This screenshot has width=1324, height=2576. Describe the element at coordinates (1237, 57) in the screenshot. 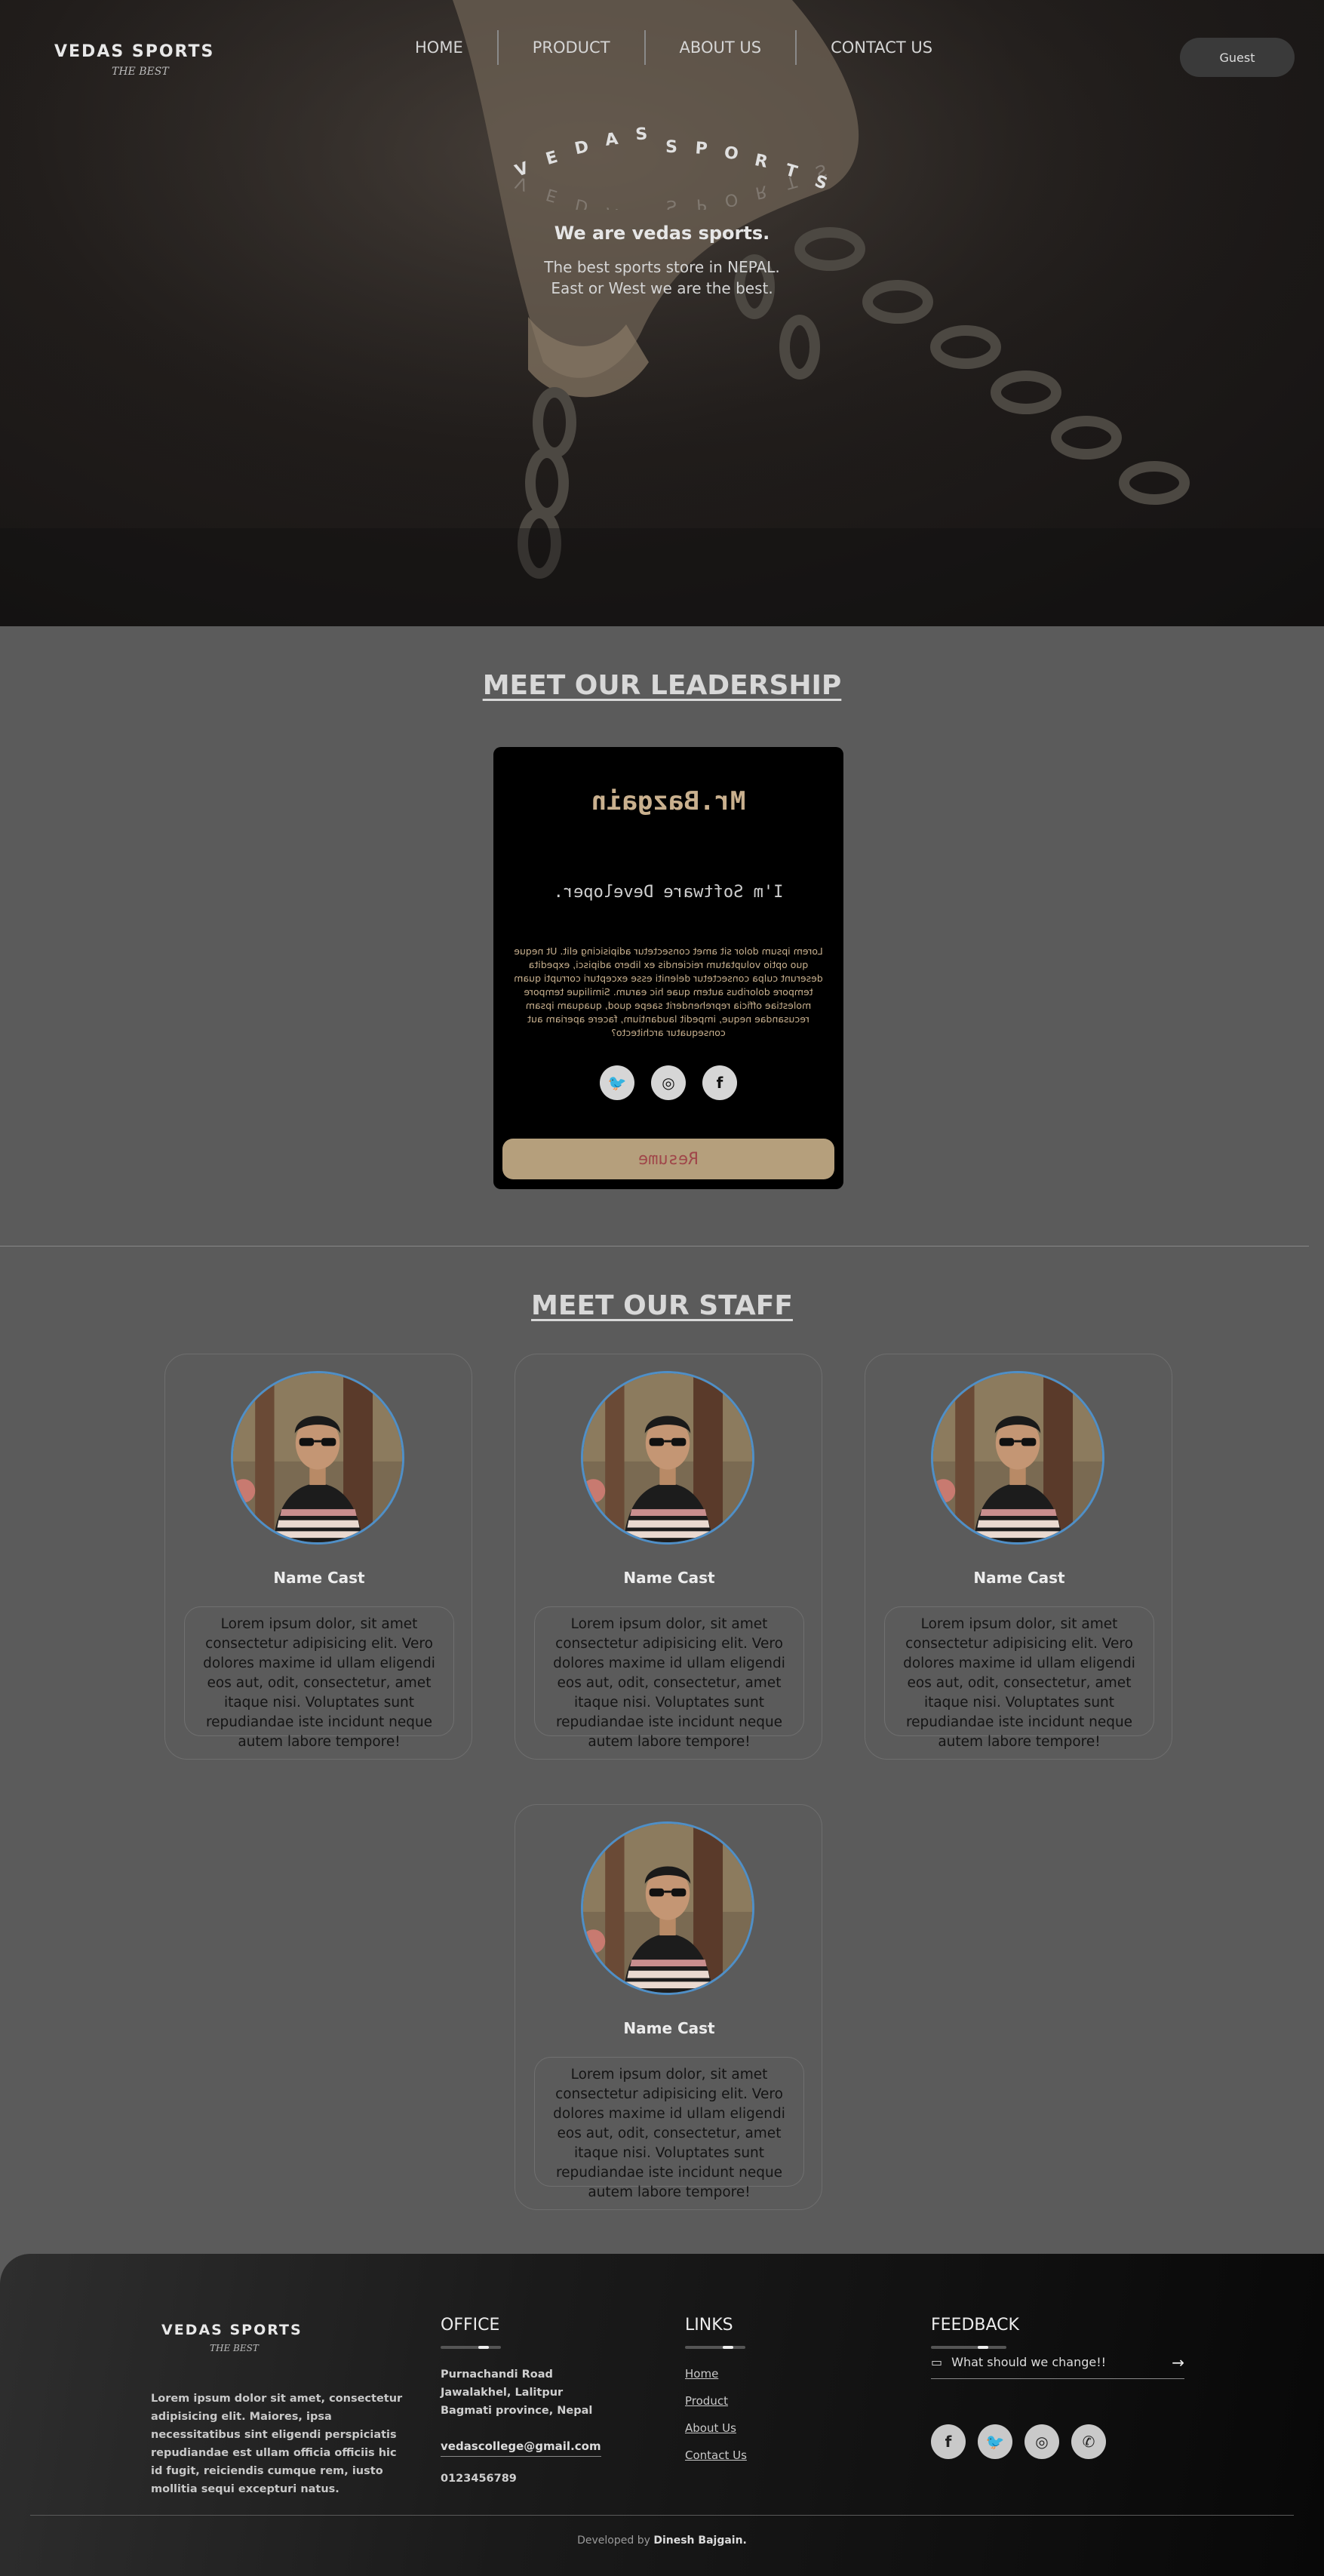

I see `guest-button: Guest` at that location.